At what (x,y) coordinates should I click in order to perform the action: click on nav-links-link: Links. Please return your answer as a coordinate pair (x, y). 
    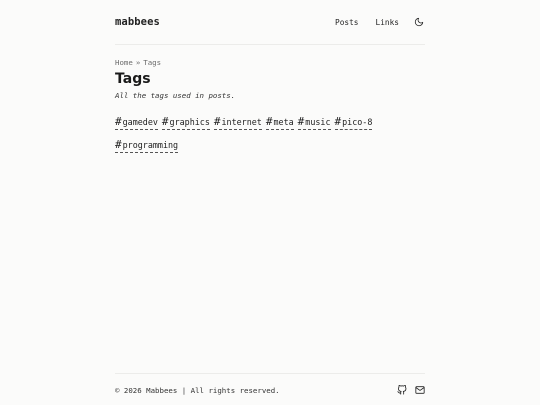
    Looking at the image, I should click on (387, 22).